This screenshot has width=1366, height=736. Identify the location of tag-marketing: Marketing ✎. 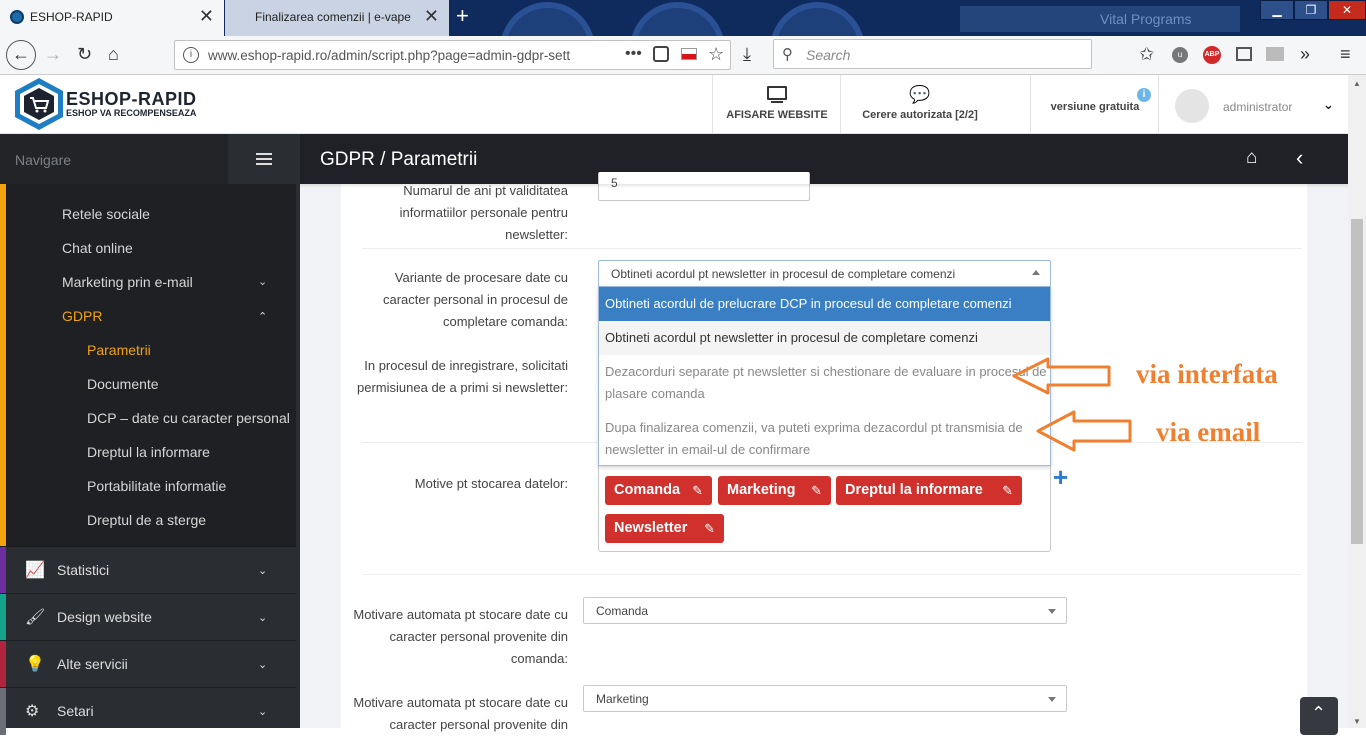
(774, 490).